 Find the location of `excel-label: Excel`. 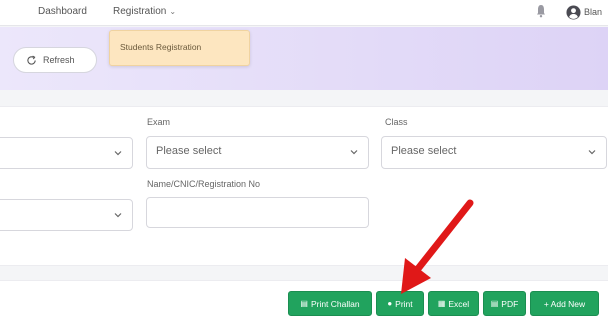

excel-label: Excel is located at coordinates (459, 303).